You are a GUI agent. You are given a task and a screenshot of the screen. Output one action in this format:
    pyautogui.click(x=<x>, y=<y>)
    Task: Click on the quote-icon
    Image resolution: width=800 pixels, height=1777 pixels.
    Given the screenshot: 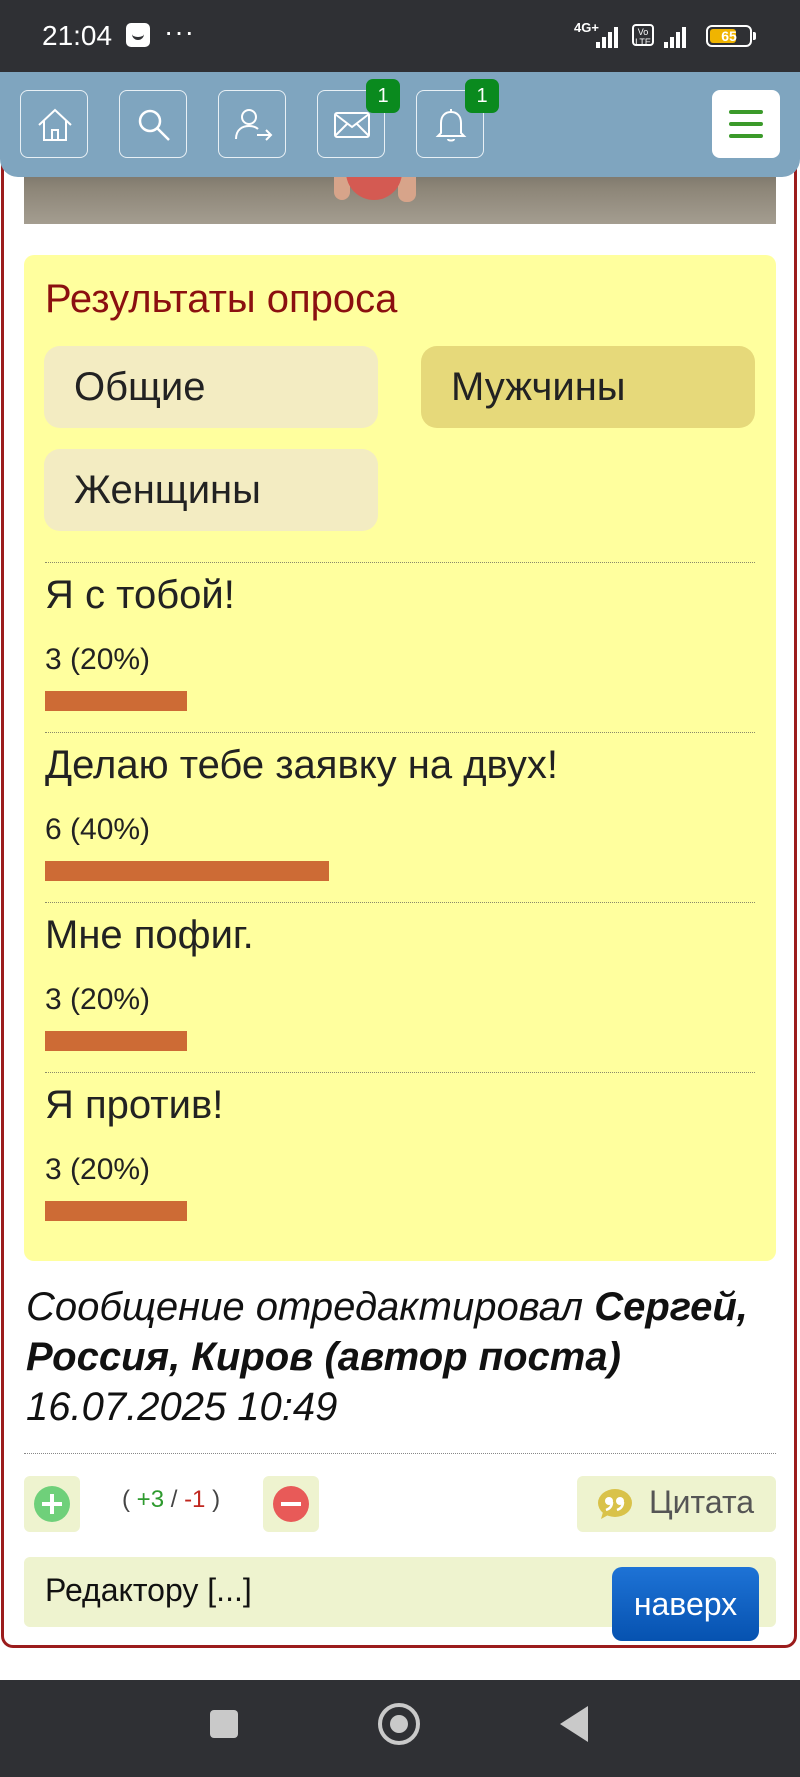 What is the action you would take?
    pyautogui.click(x=615, y=1504)
    